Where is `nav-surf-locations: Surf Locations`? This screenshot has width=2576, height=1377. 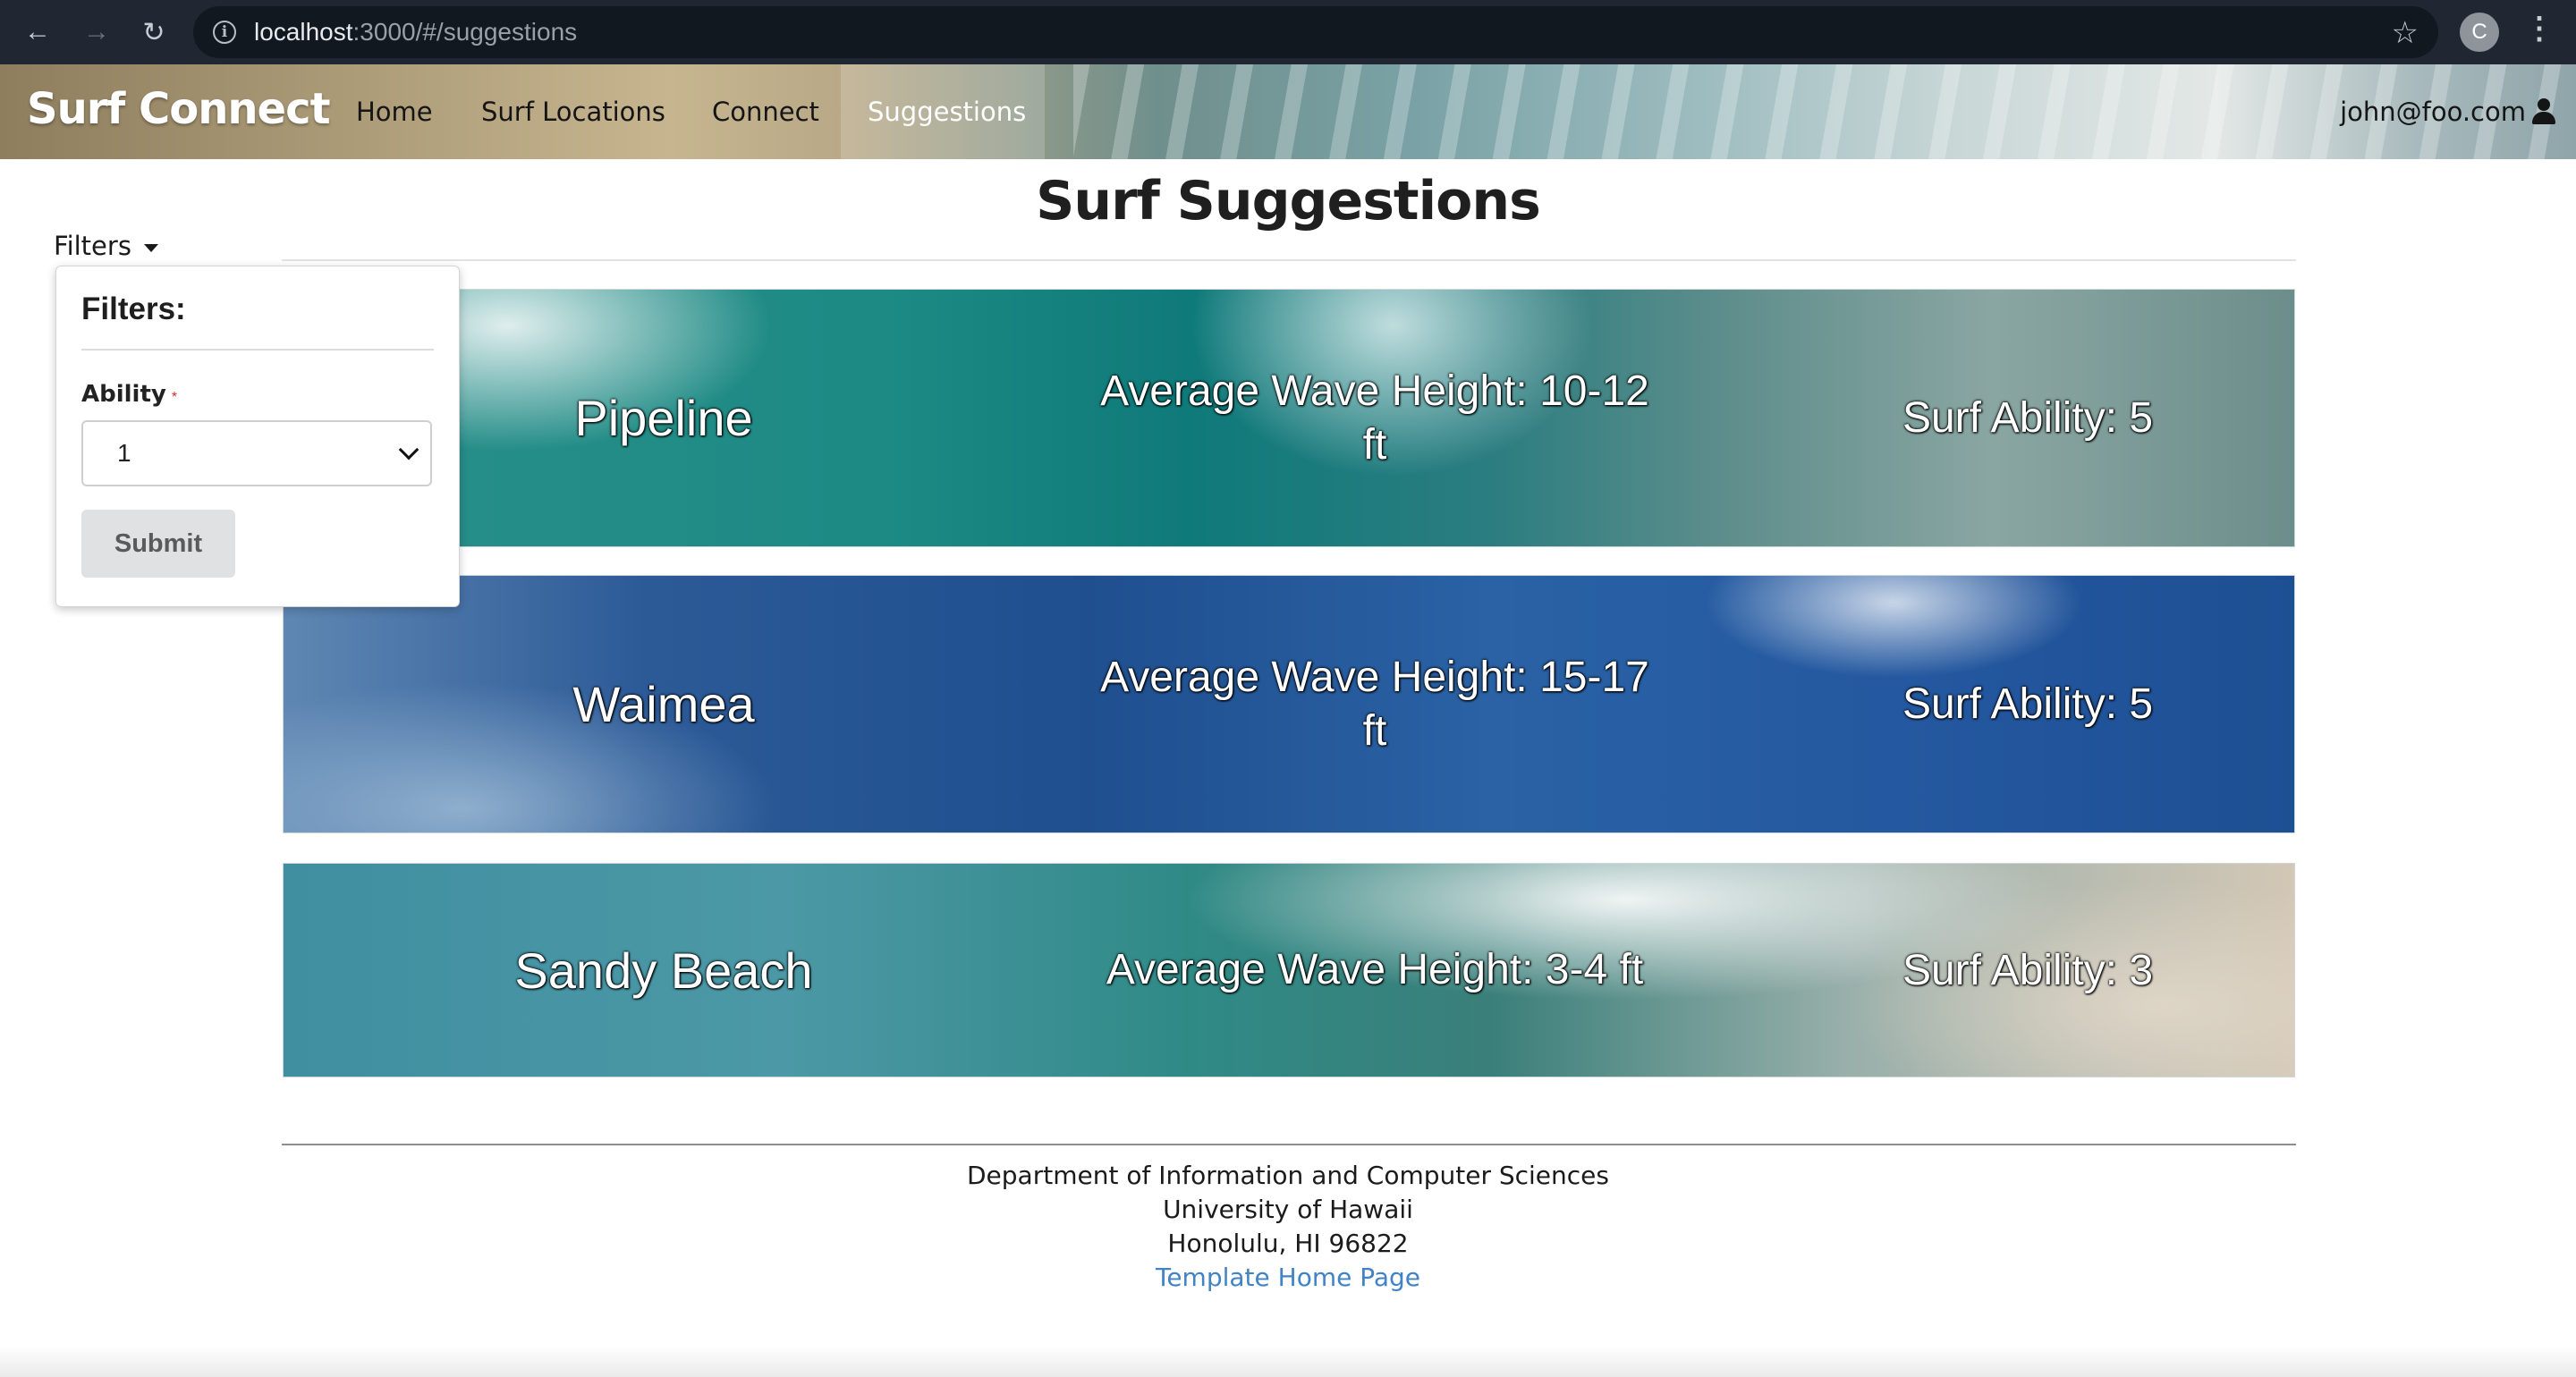
nav-surf-locations: Surf Locations is located at coordinates (573, 111).